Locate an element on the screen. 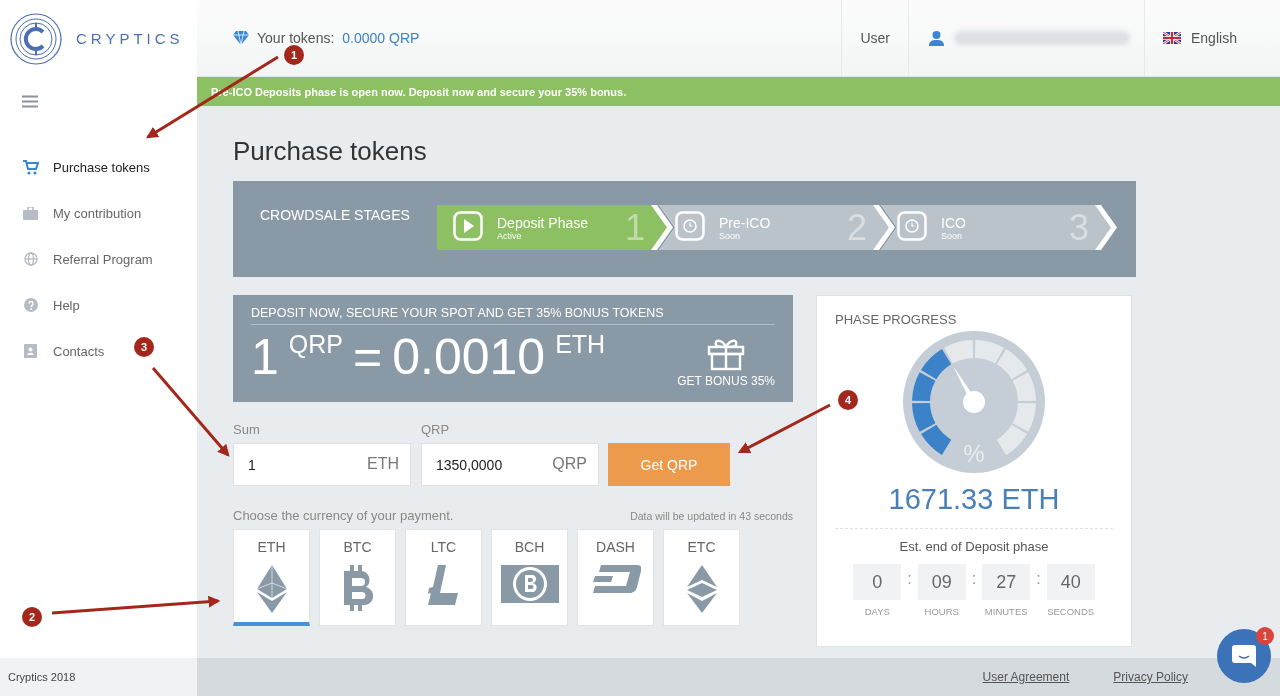 This screenshot has height=696, width=1280. unit-label: ETH is located at coordinates (383, 464).